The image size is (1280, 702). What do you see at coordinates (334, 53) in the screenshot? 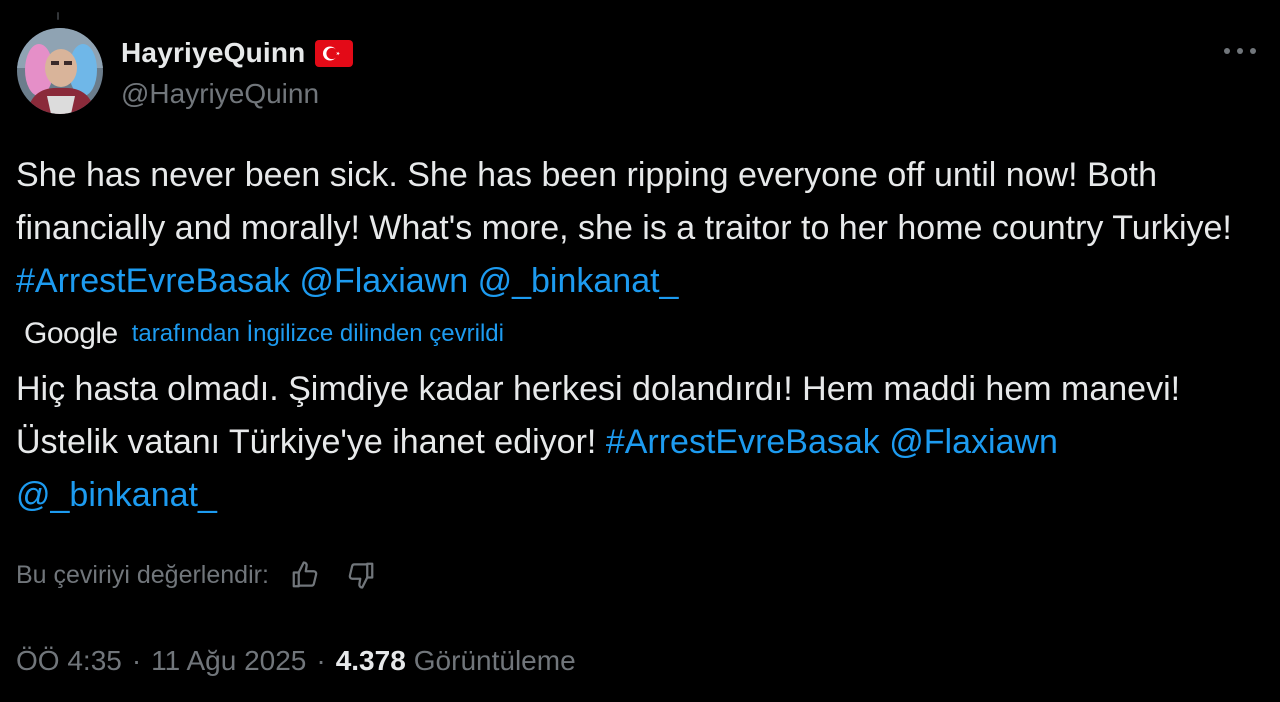
I see `turkey-flag-icon` at bounding box center [334, 53].